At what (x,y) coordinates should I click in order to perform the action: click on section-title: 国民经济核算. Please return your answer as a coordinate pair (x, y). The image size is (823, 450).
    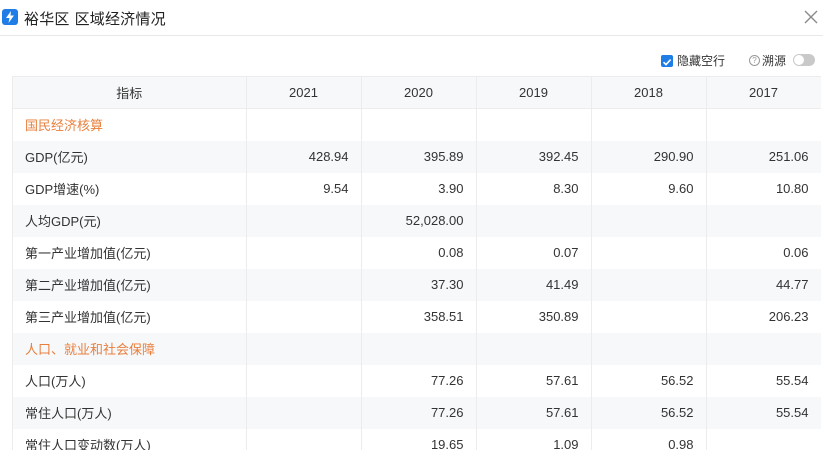
    Looking at the image, I should click on (130, 124).